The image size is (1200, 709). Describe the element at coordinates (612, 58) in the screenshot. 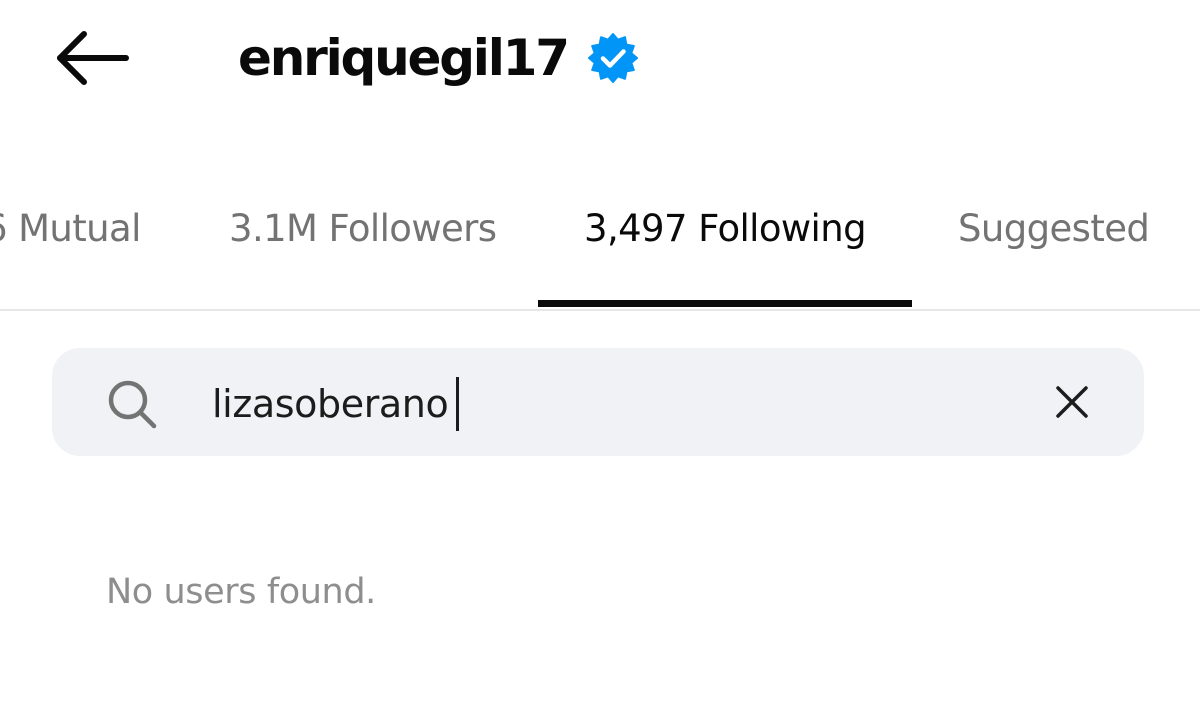

I see `verified-badge-icon` at that location.